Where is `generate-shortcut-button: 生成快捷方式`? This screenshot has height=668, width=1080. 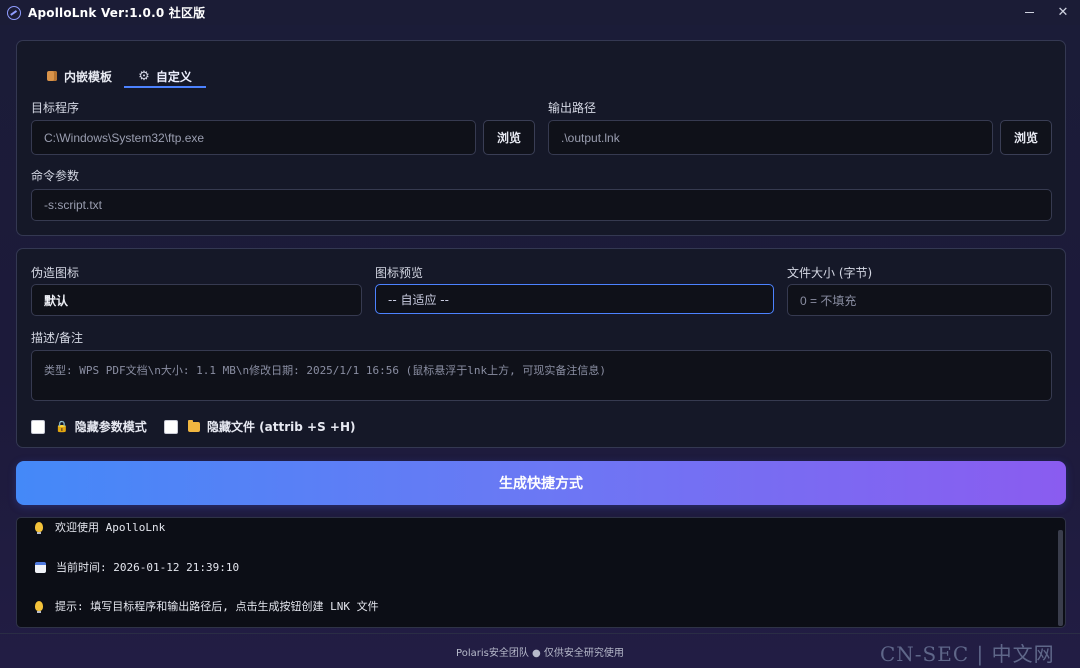
generate-shortcut-button: 生成快捷方式 is located at coordinates (541, 483).